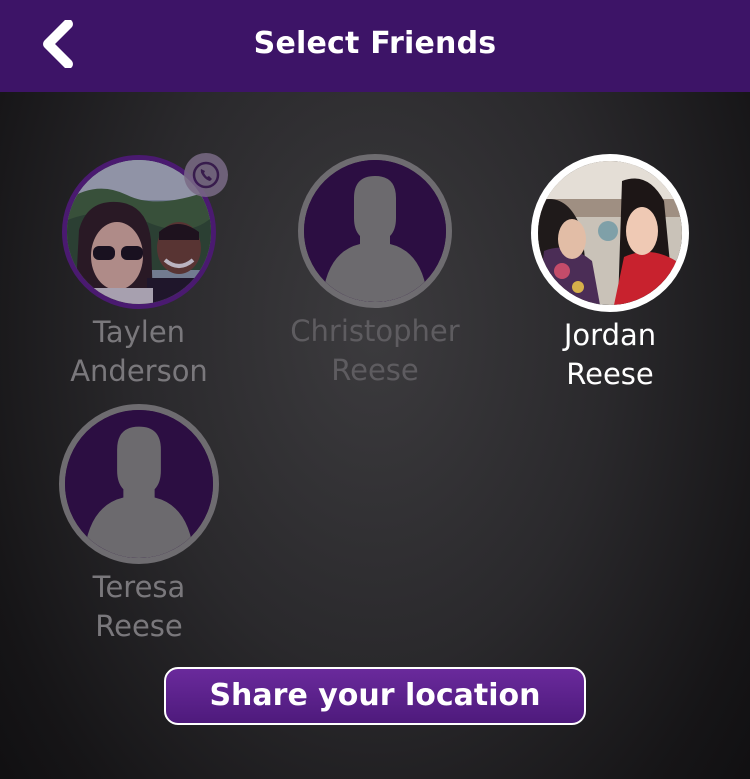 The height and width of the screenshot is (779, 750). Describe the element at coordinates (375, 696) in the screenshot. I see `share-location-button: Share your location` at that location.